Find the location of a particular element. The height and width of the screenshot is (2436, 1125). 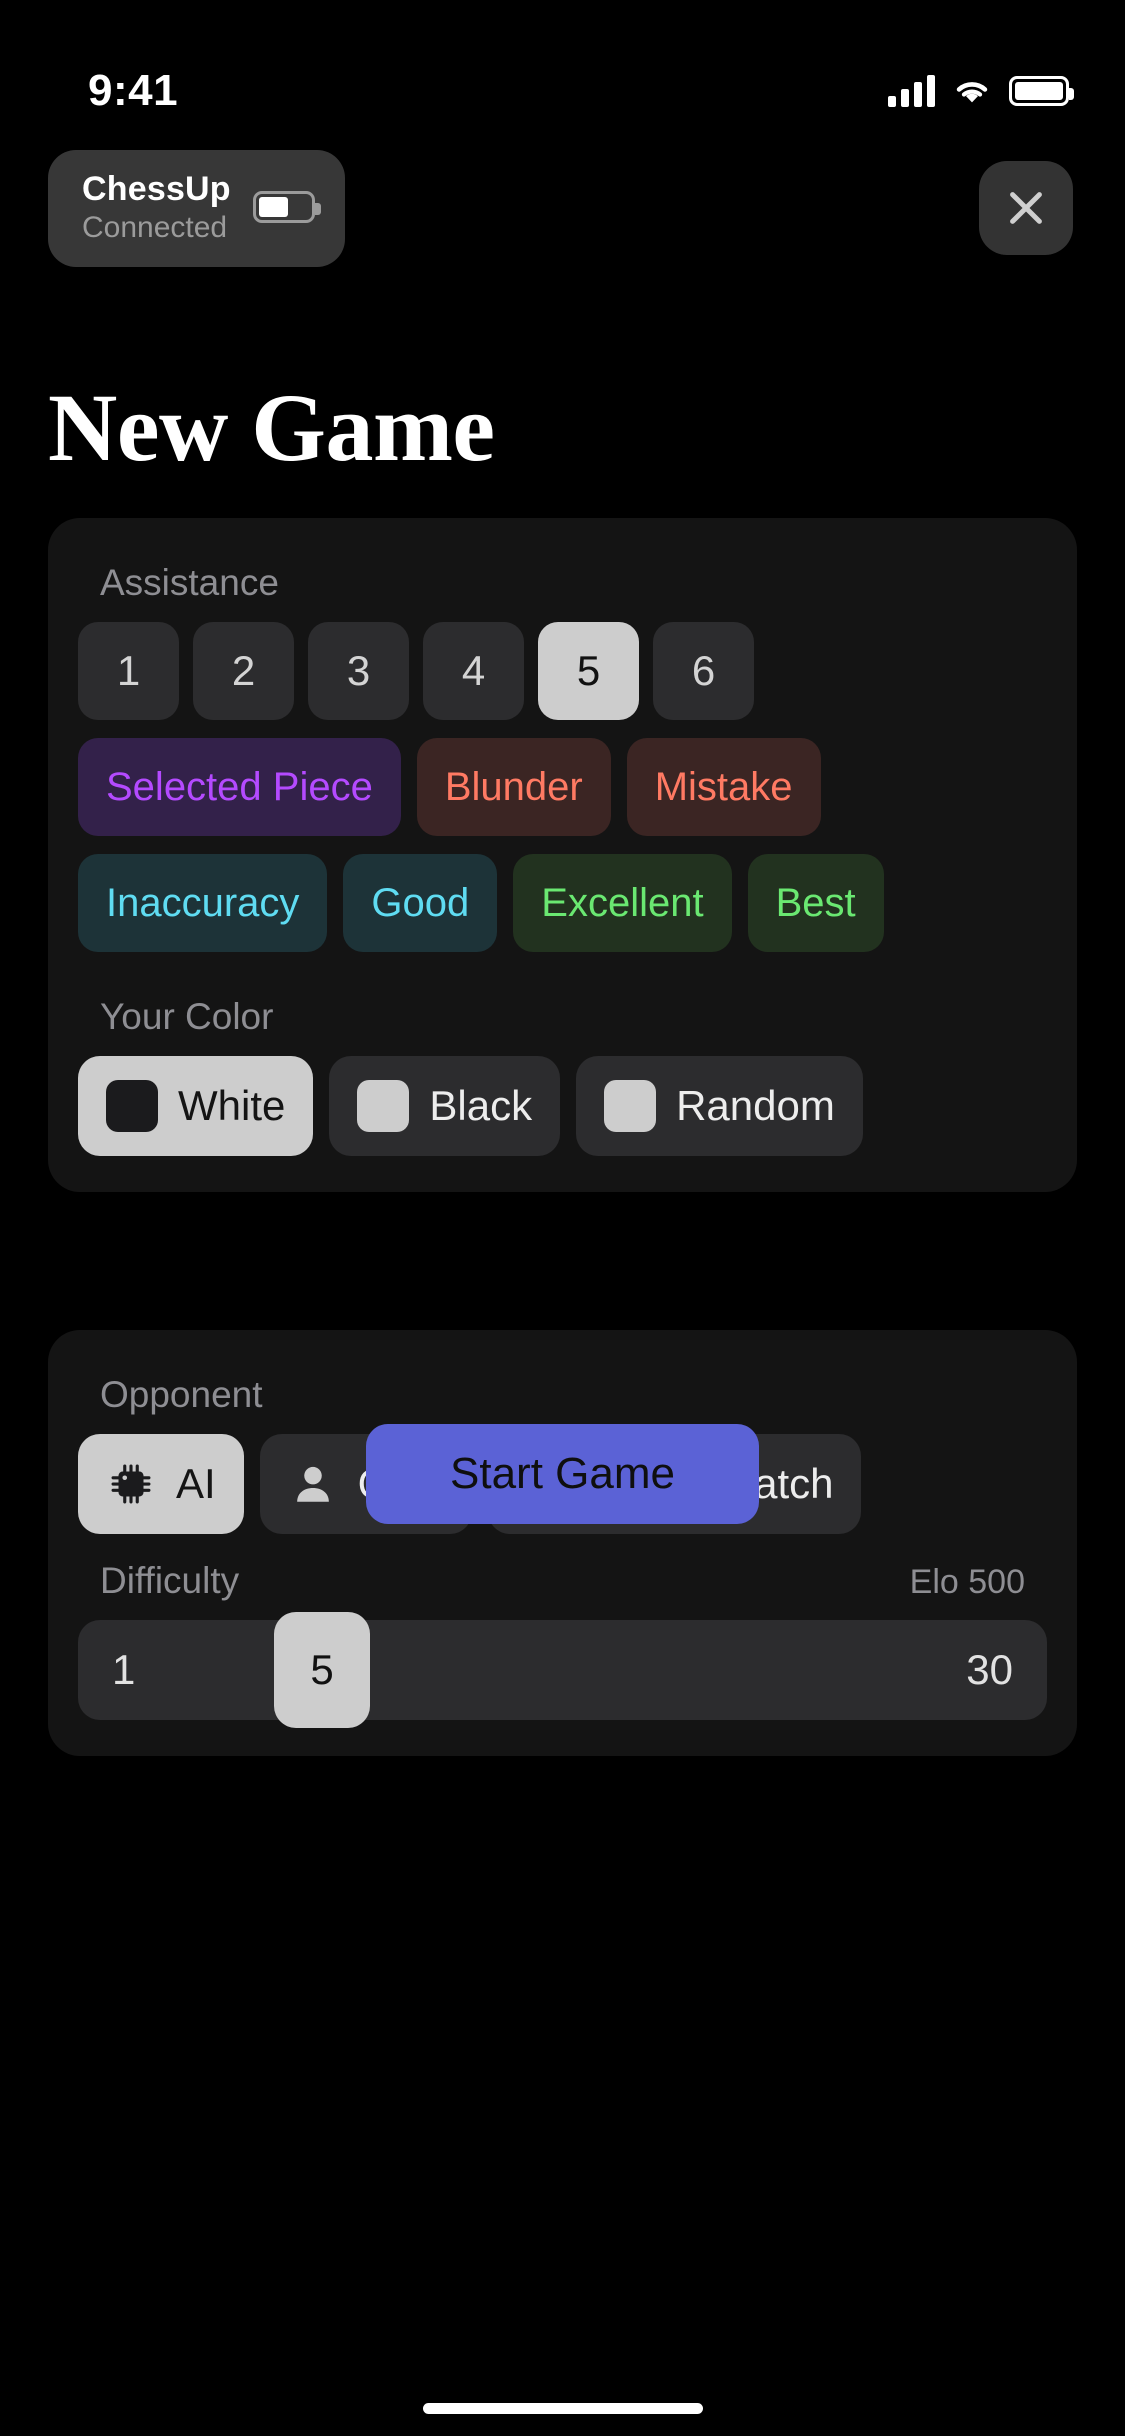

device-name: ChessUp is located at coordinates (156, 188).